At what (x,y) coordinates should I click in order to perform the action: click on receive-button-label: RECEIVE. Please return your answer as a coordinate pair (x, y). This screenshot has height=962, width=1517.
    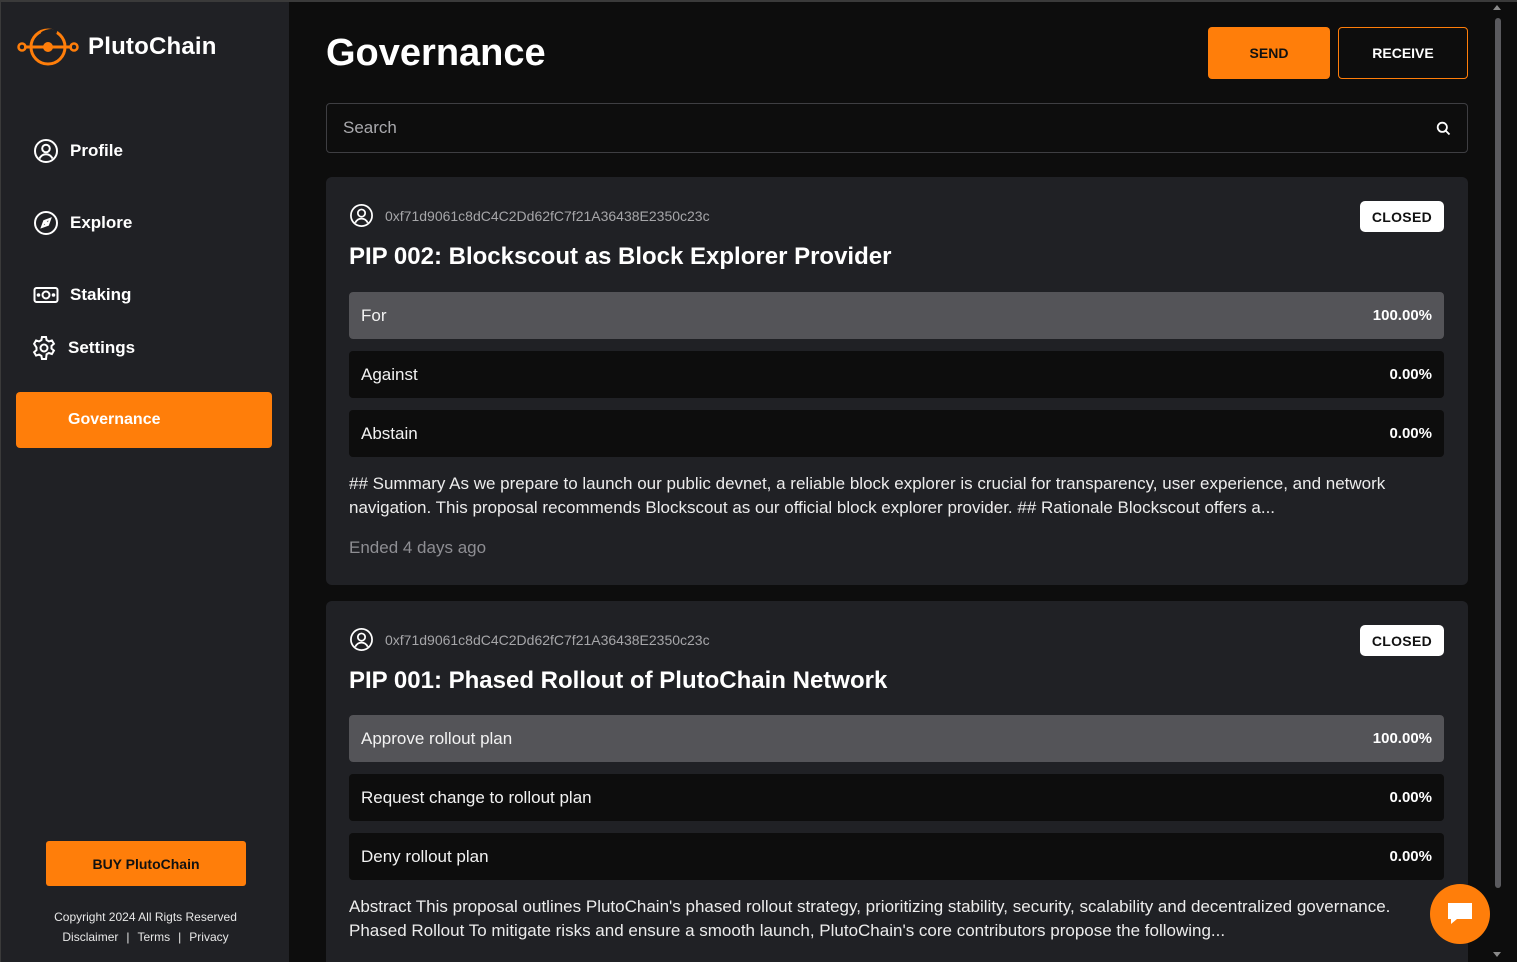
    Looking at the image, I should click on (1403, 53).